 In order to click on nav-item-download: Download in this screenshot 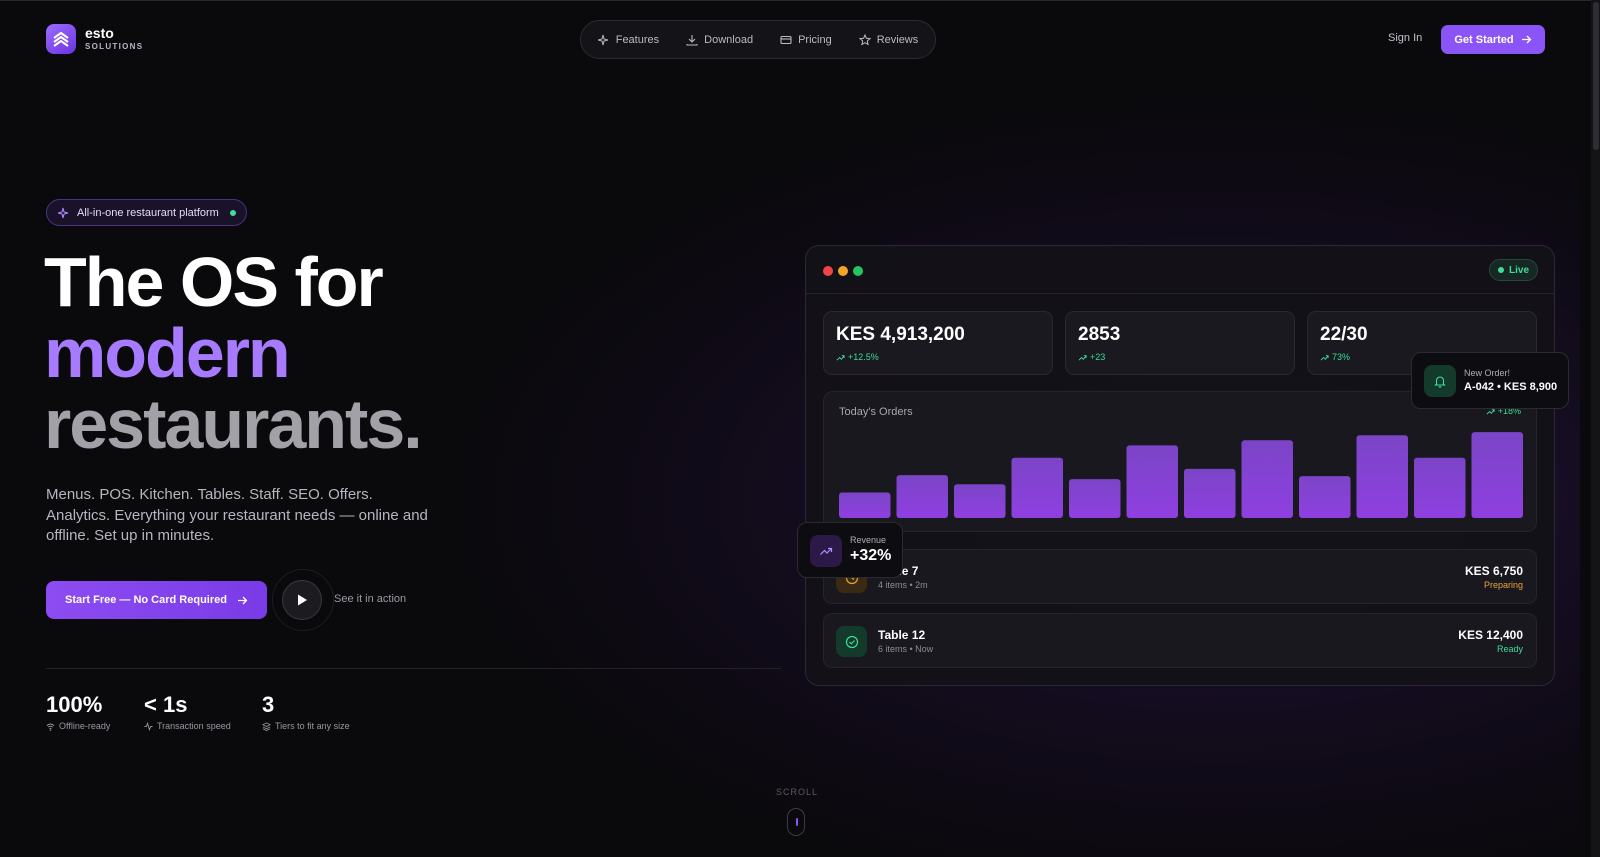, I will do `click(719, 40)`.